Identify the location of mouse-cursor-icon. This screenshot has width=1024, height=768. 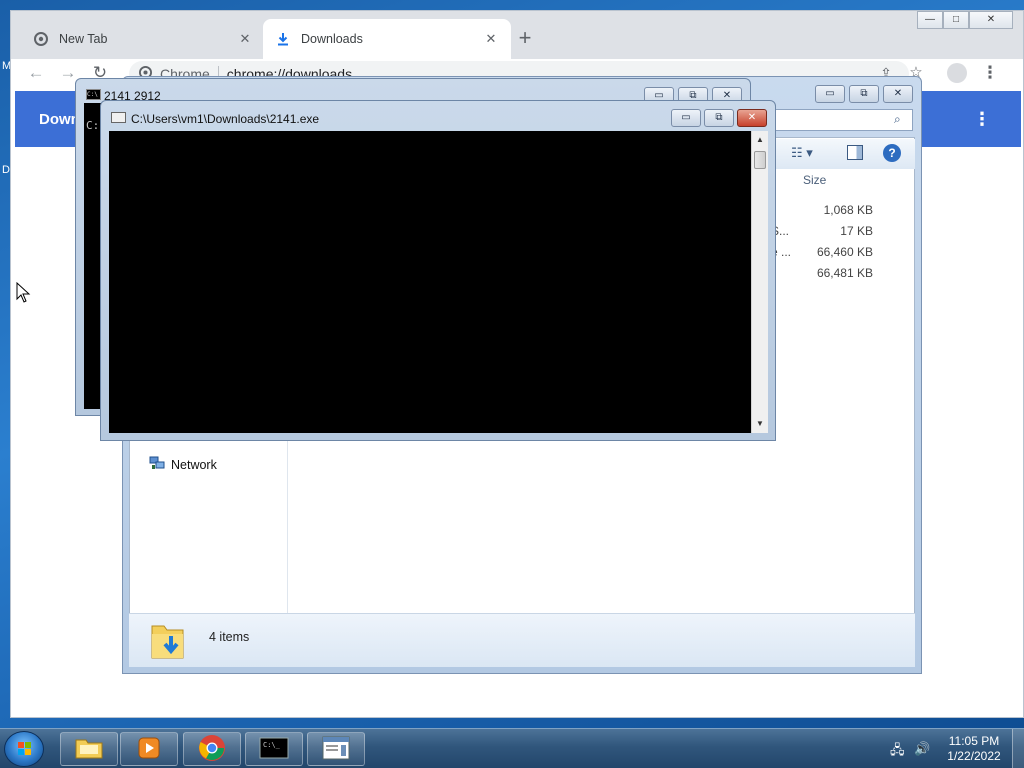
(23, 292).